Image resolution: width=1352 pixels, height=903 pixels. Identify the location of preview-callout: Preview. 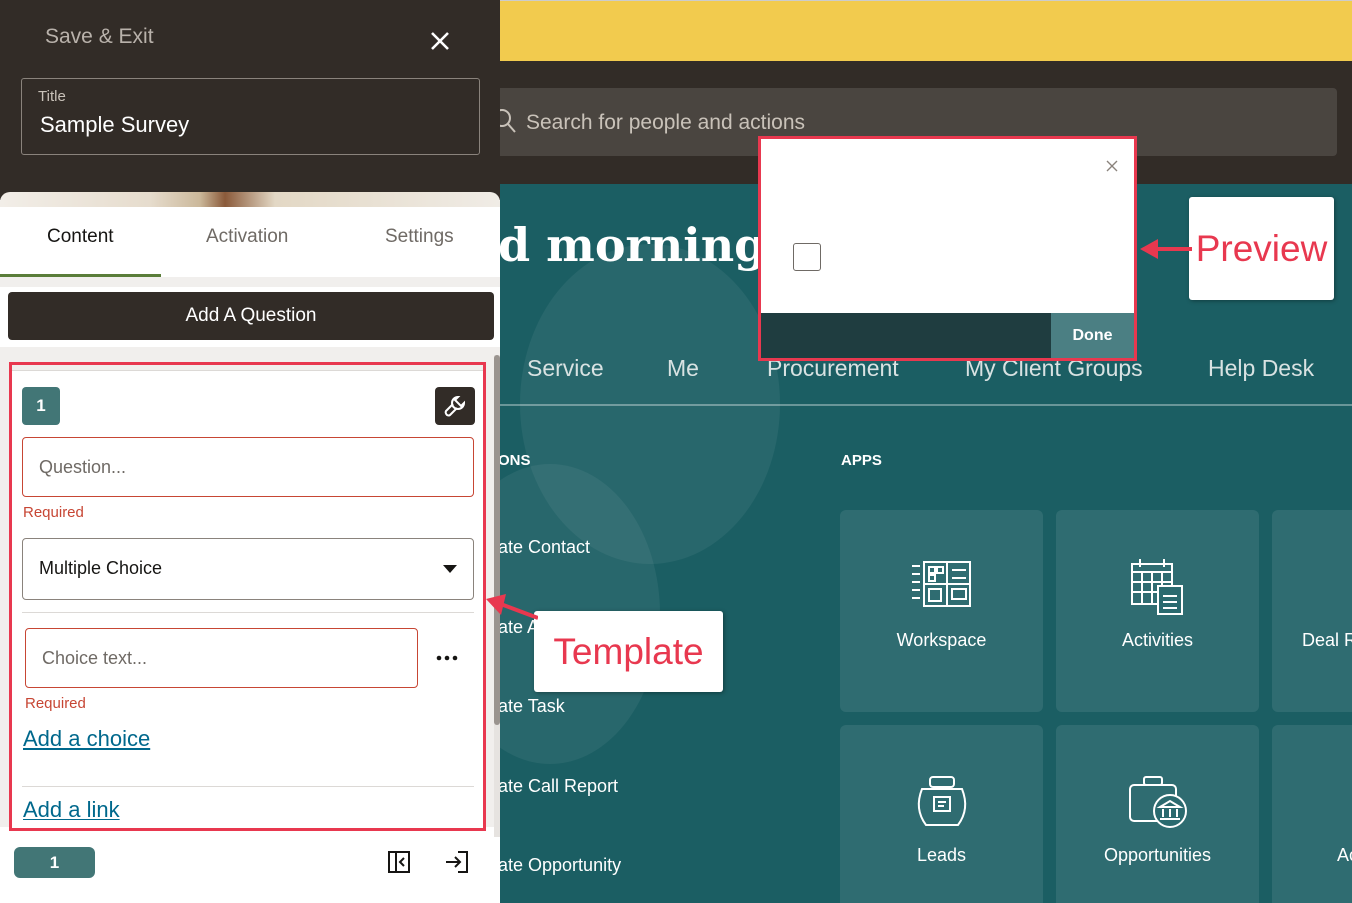
(1261, 248).